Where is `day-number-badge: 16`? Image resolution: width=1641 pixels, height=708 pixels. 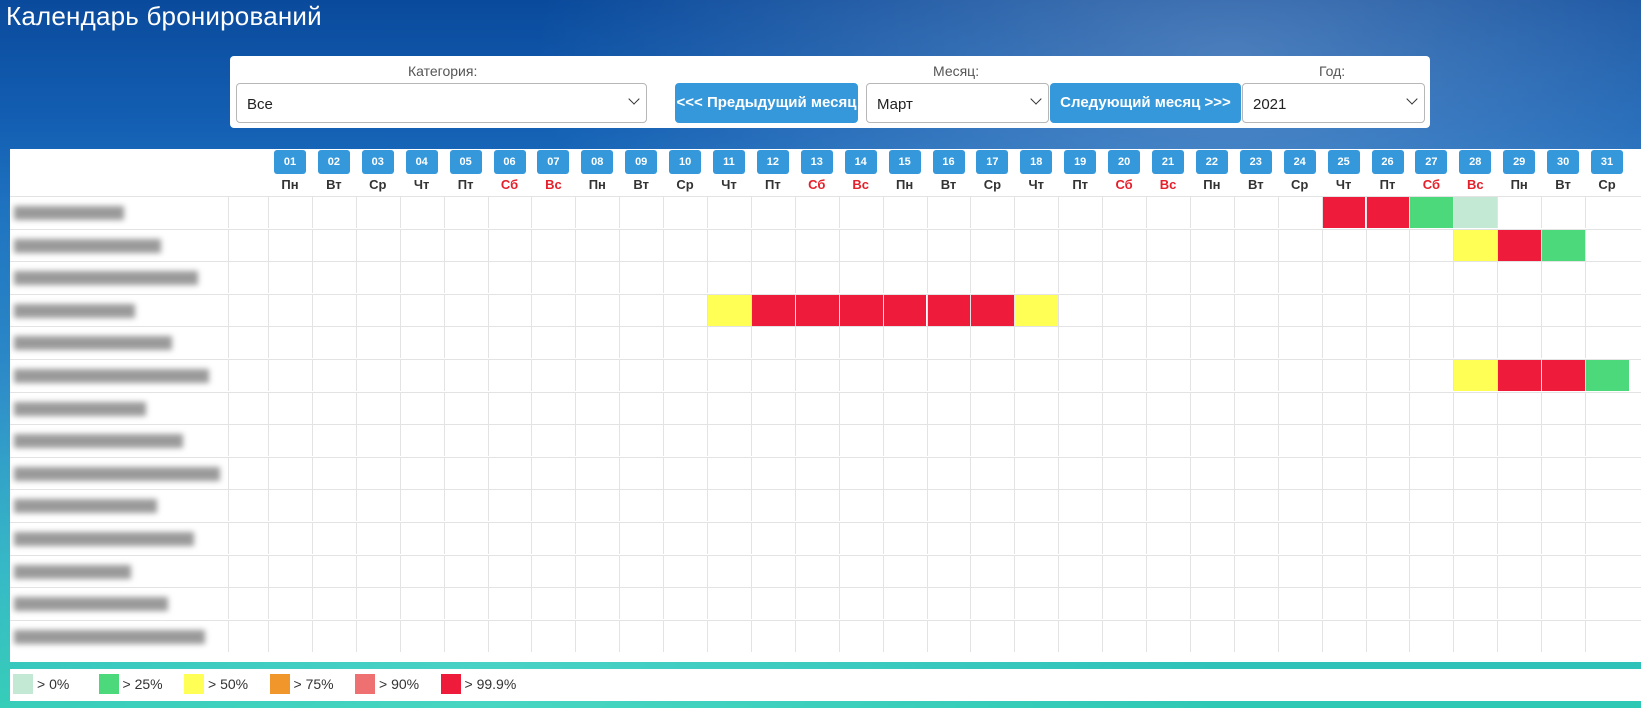 day-number-badge: 16 is located at coordinates (948, 162).